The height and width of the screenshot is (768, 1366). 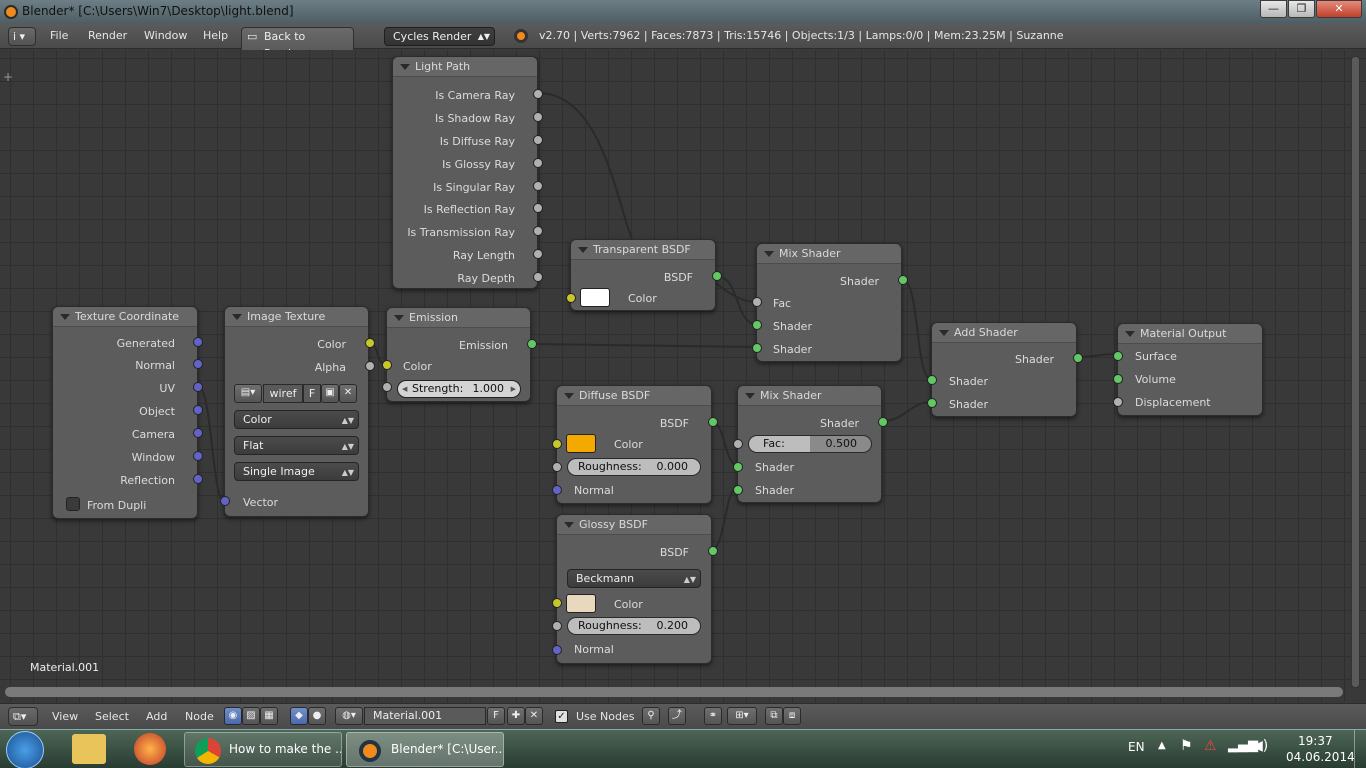 What do you see at coordinates (538, 94) in the screenshot?
I see `socket-is-camera-ray` at bounding box center [538, 94].